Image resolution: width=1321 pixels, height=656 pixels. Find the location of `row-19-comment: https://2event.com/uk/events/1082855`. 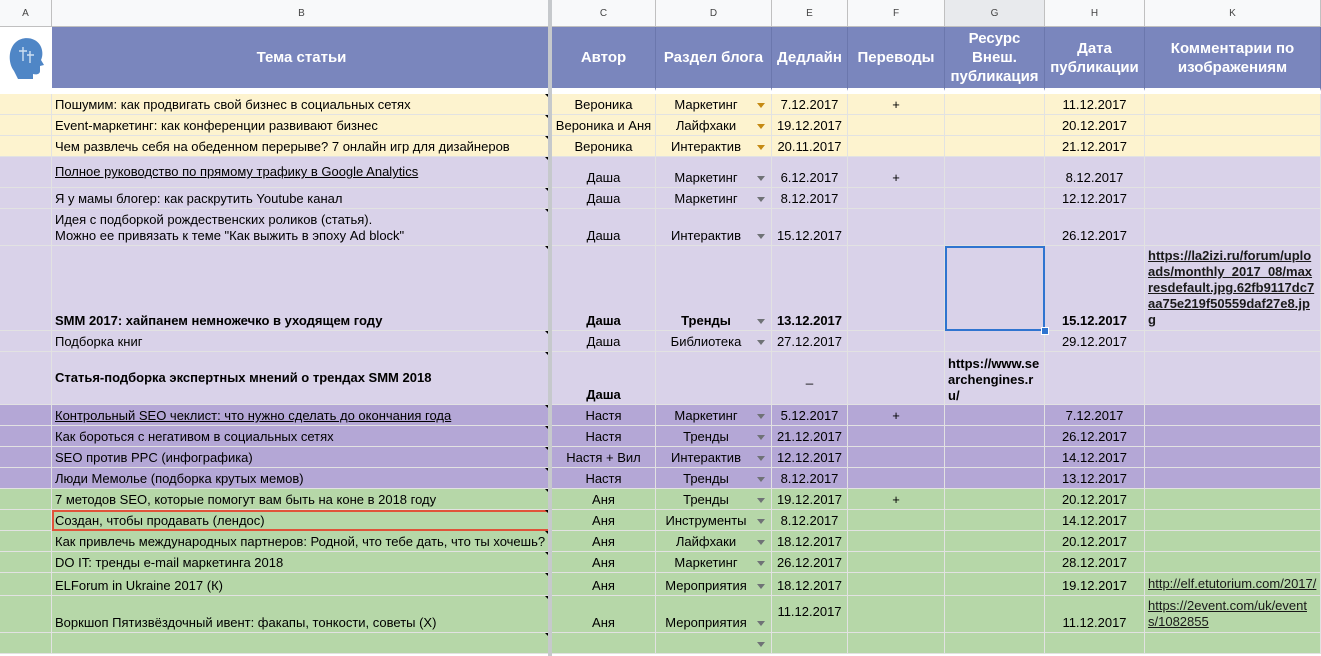

row-19-comment: https://2event.com/uk/events/1082855 is located at coordinates (1233, 614).